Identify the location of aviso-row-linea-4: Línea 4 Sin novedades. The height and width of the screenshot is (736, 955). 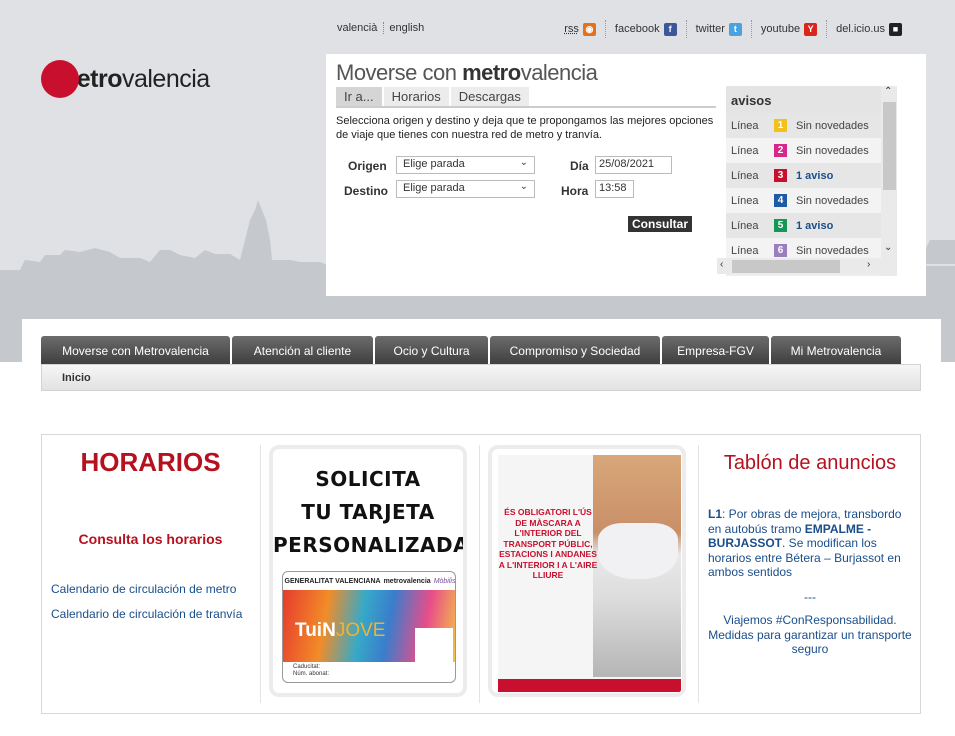
(811, 200).